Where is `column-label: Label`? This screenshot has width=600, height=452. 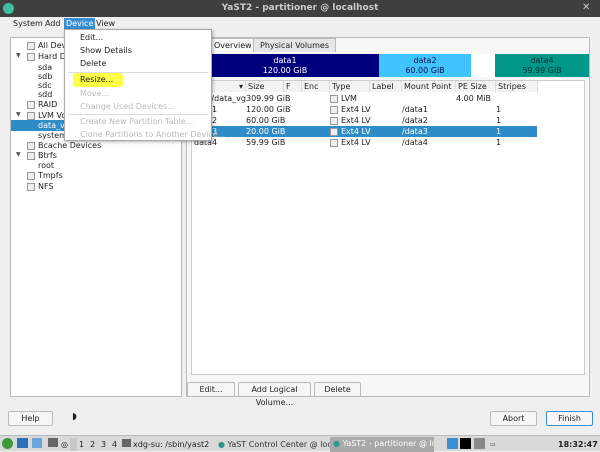
column-label: Label is located at coordinates (386, 86).